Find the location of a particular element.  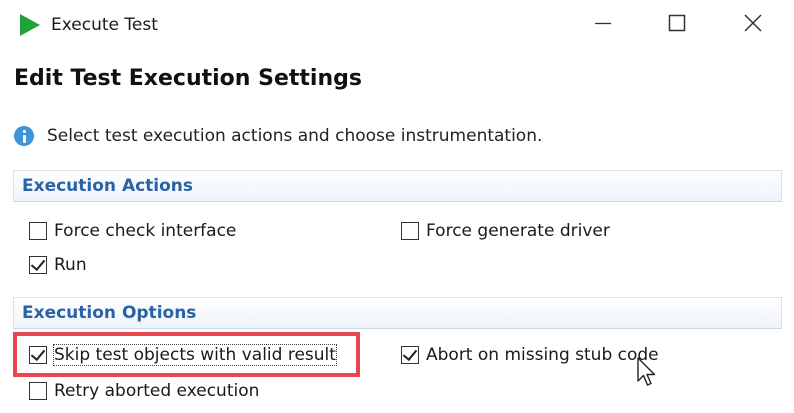

force-generate-driver-checkbox is located at coordinates (410, 231).